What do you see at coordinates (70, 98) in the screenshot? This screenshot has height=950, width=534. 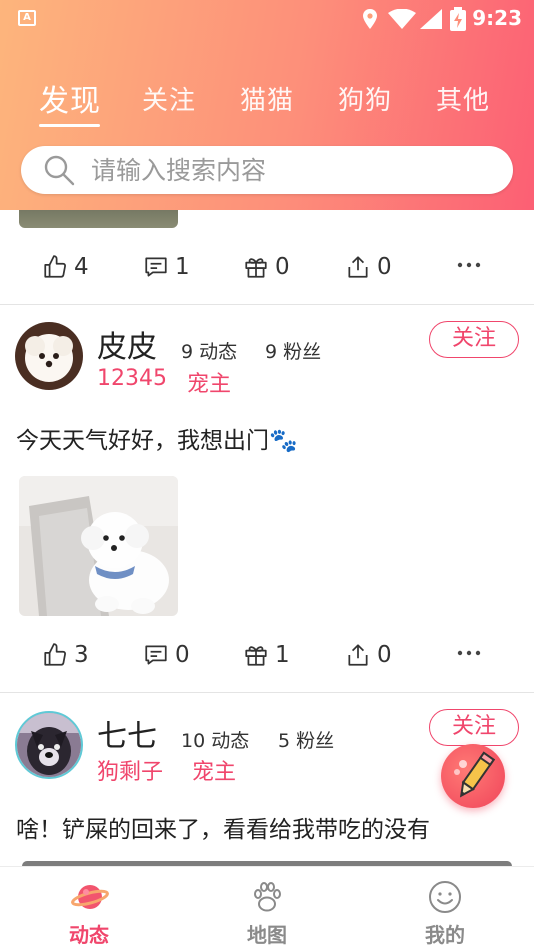 I see `tab-discover: 发现` at bounding box center [70, 98].